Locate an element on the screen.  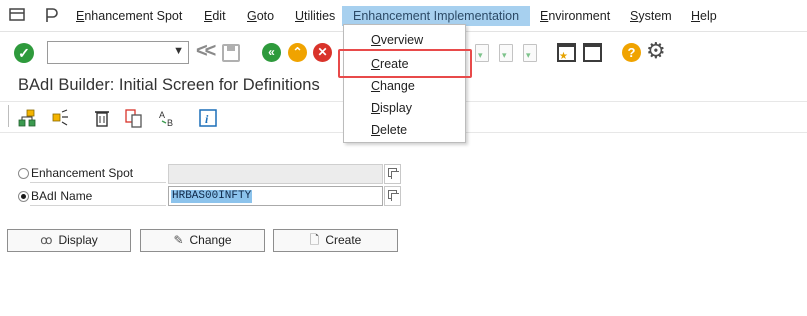
doc-download-icon is located at coordinates (530, 53).